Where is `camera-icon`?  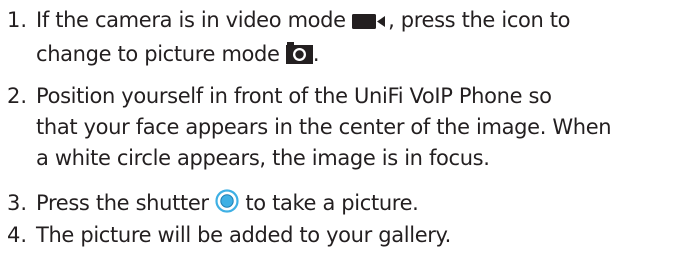
camera-icon is located at coordinates (299, 57).